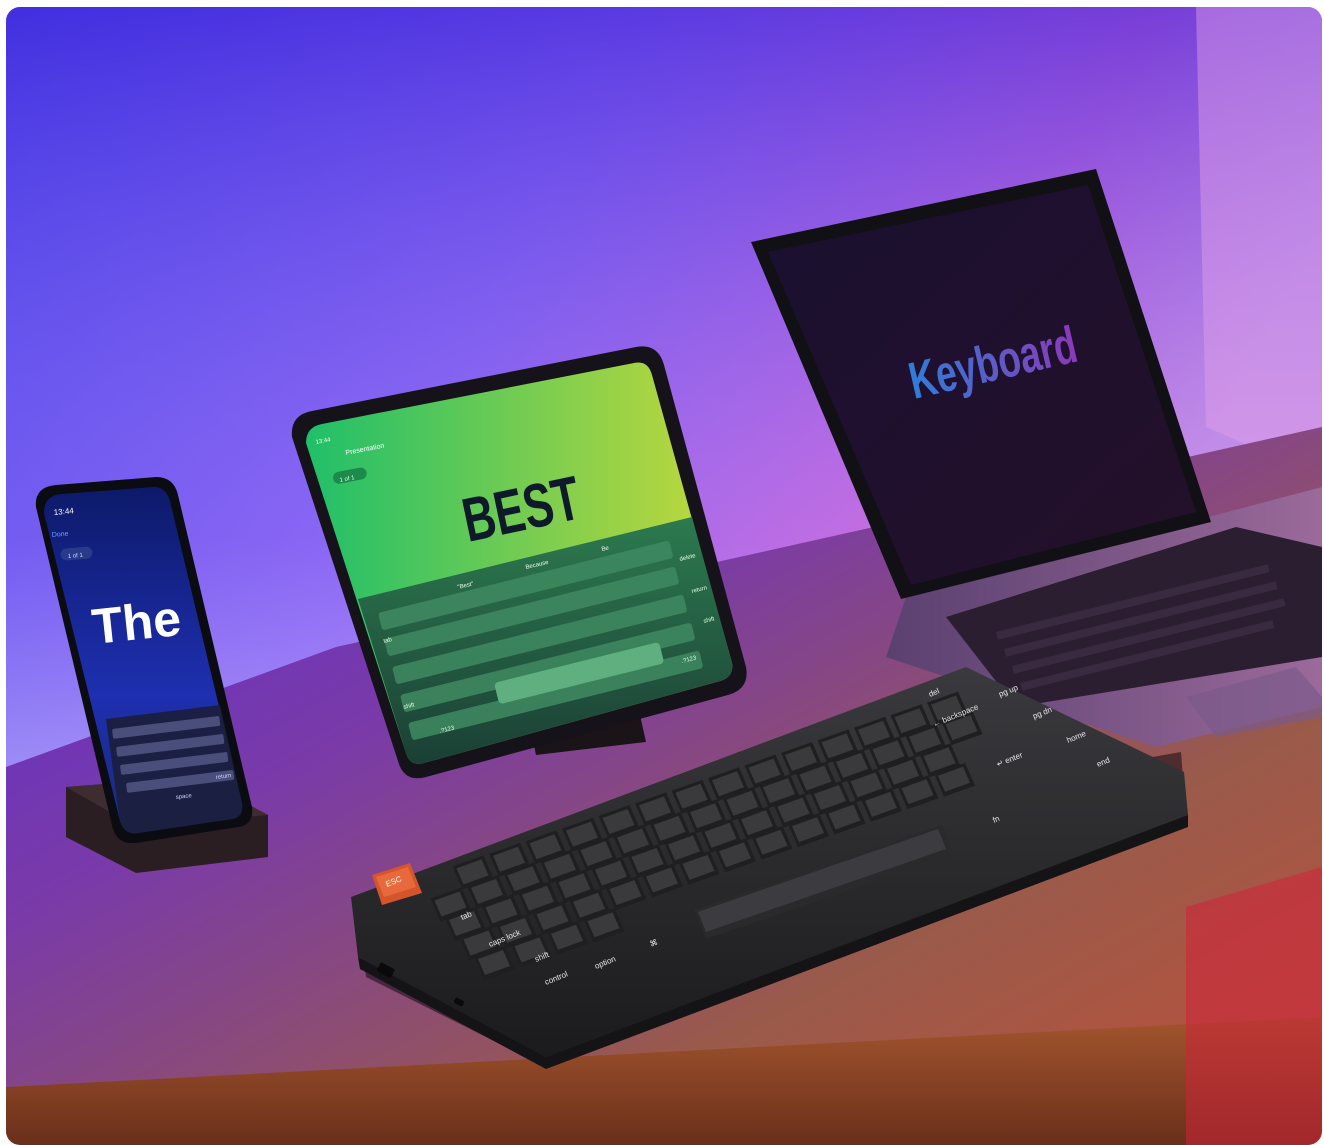 The width and height of the screenshot is (1324, 1145). What do you see at coordinates (1259, 242) in the screenshot?
I see `wall-corner-shade` at bounding box center [1259, 242].